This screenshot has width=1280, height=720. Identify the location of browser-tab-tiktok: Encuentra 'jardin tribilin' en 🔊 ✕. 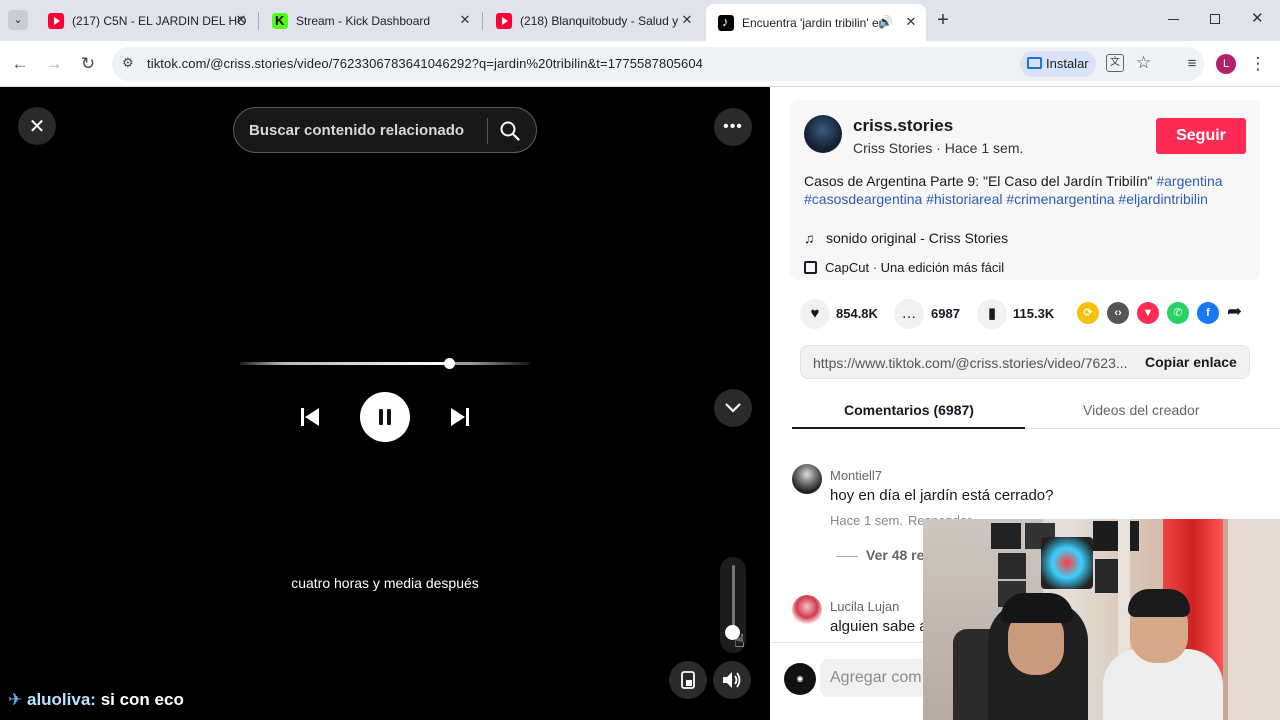
(816, 22).